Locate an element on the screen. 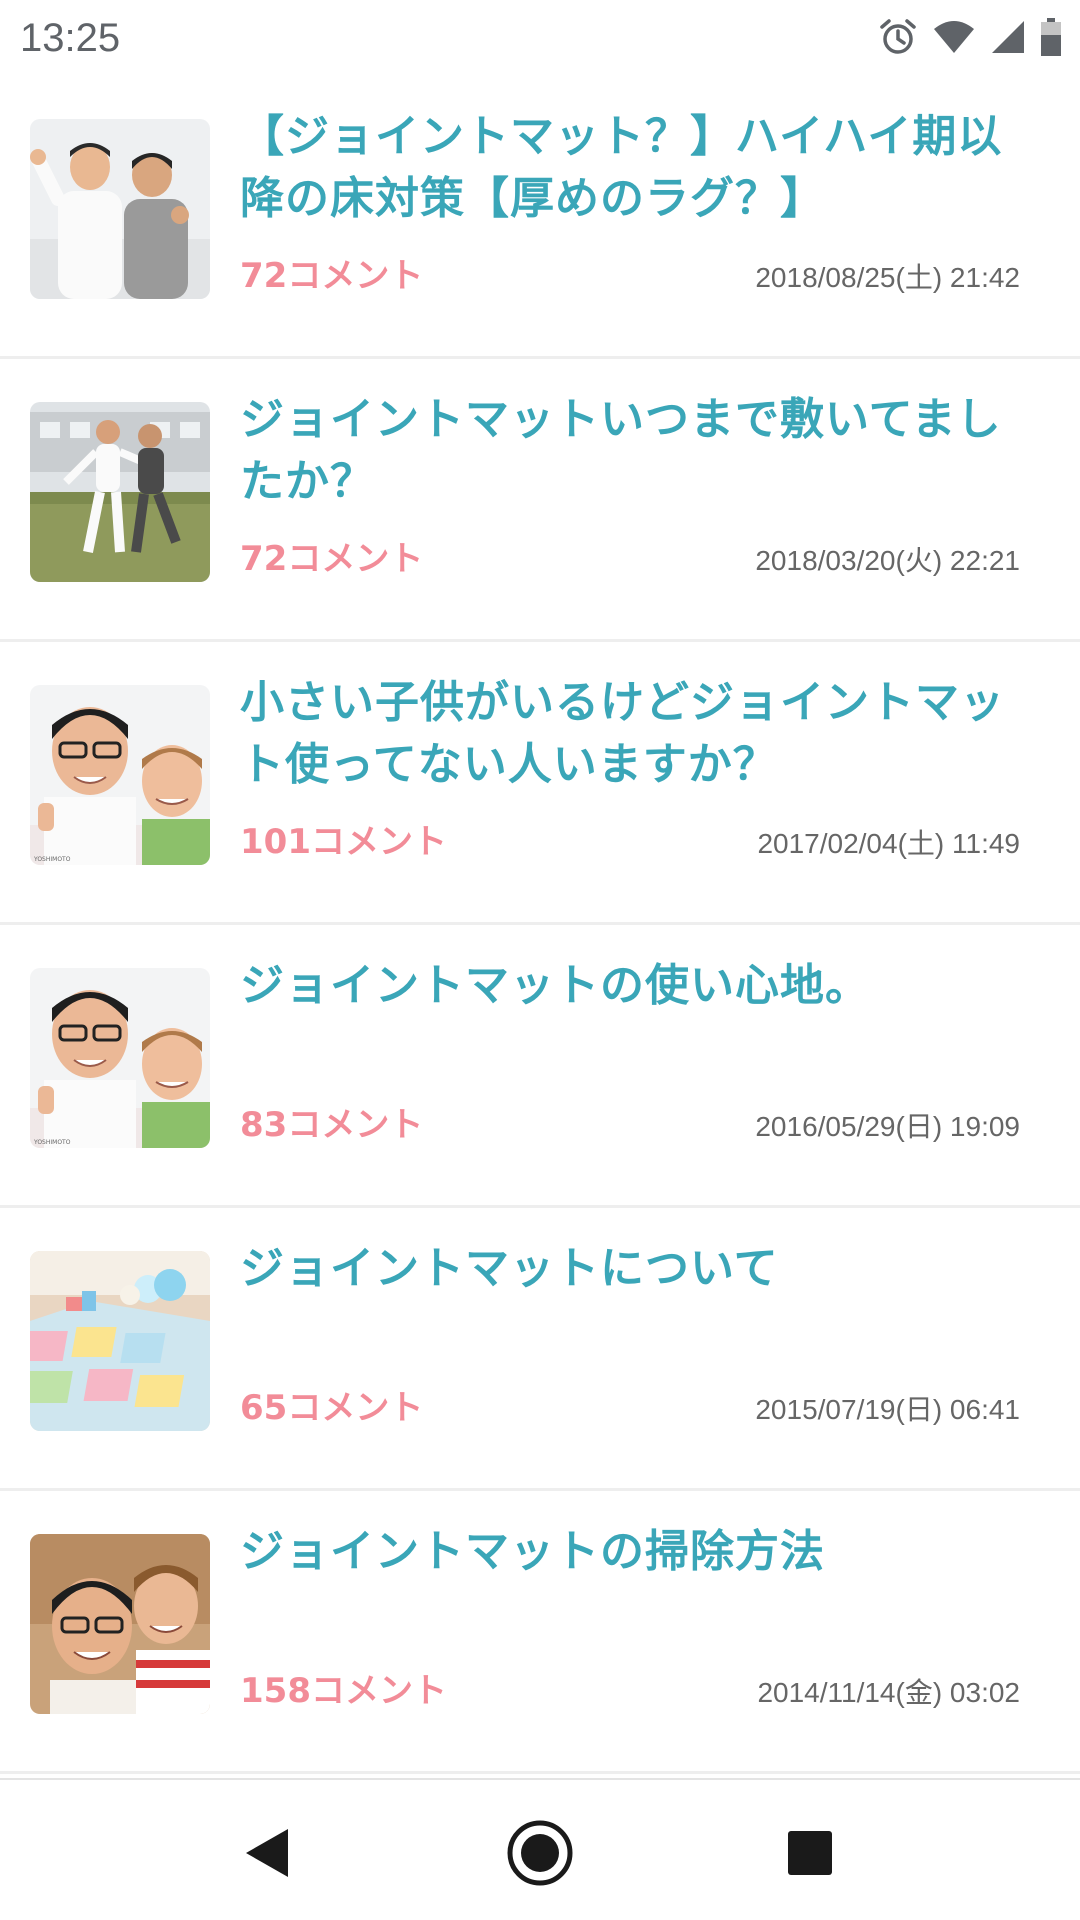 The width and height of the screenshot is (1080, 1920). navigation-bar is located at coordinates (540, 1849).